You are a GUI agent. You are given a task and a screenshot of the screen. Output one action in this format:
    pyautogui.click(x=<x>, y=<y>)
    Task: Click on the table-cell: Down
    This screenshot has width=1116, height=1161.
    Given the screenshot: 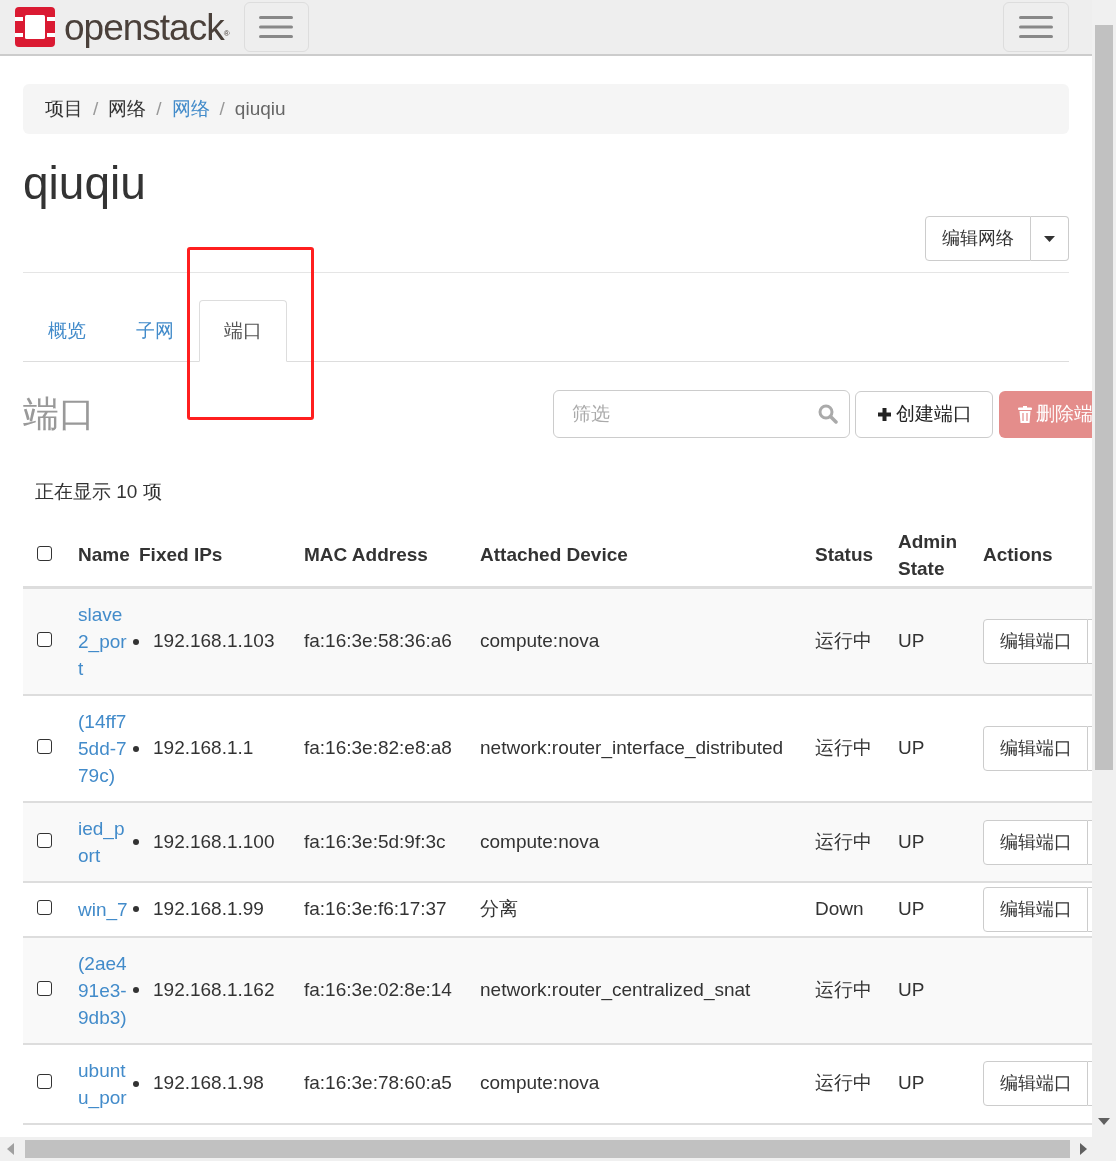 What is the action you would take?
    pyautogui.click(x=839, y=908)
    